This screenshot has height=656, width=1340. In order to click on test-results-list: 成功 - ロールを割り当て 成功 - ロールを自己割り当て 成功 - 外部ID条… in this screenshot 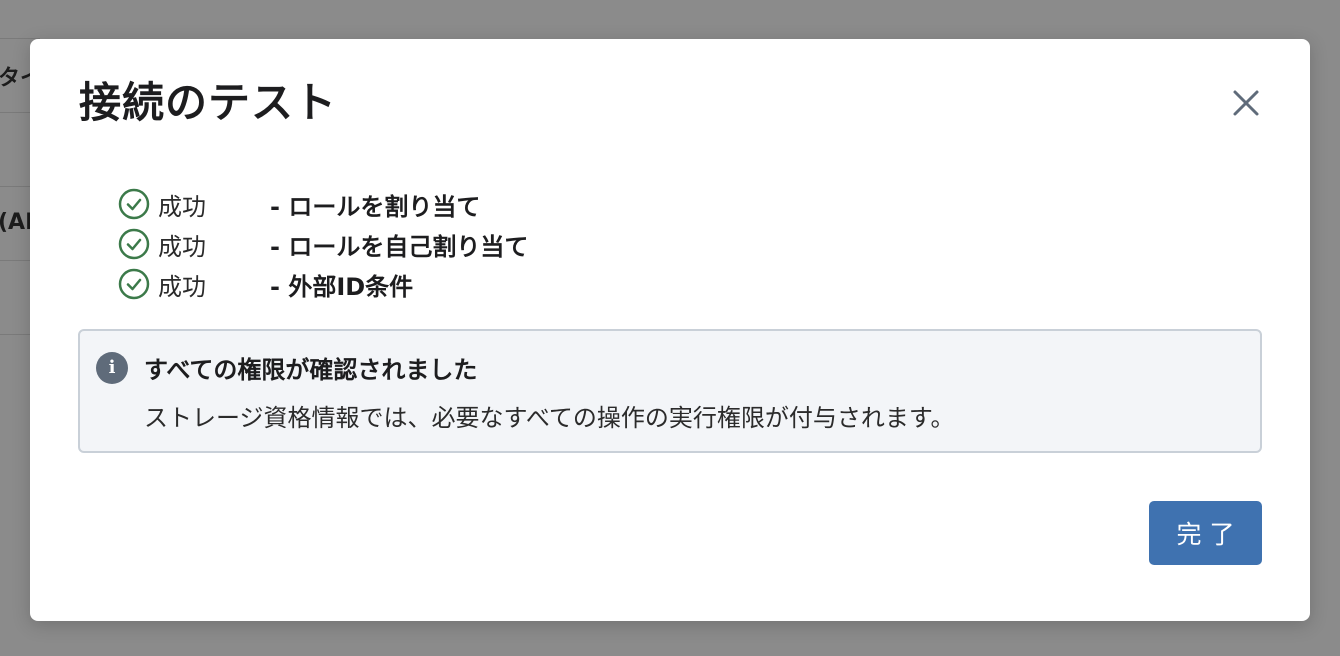, I will do `click(323, 244)`.